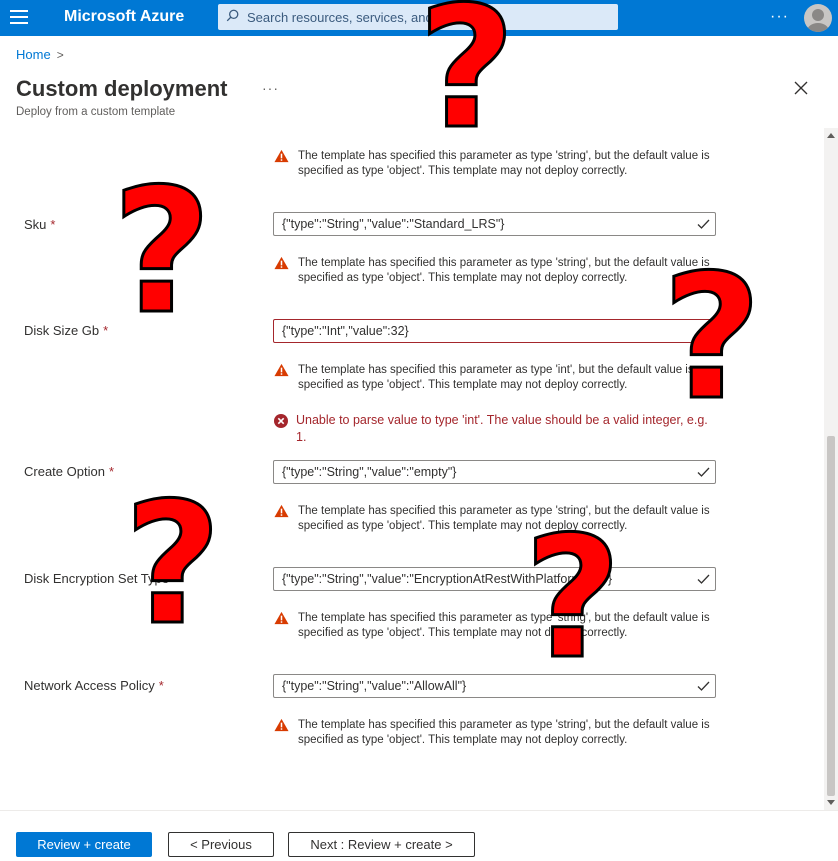  I want to click on sku-label: Sku *, so click(39, 224).